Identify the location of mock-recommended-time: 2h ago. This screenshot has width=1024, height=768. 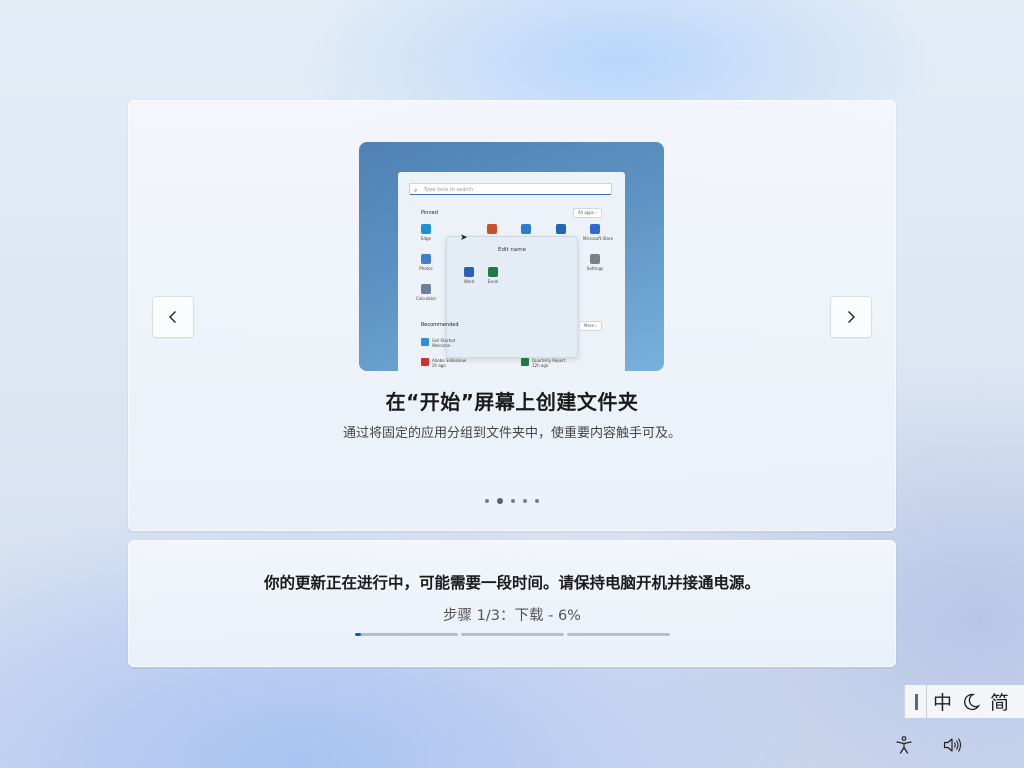
(439, 365).